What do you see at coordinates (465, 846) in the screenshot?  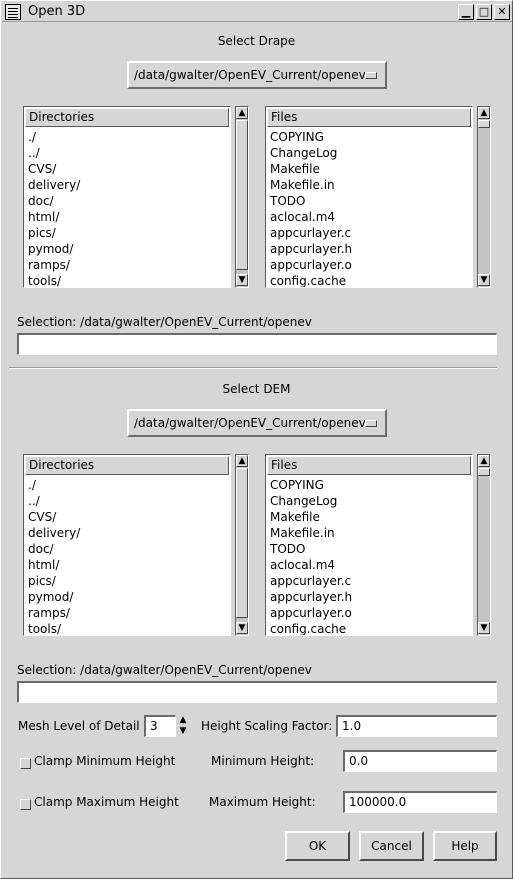 I see `help-button: Help` at bounding box center [465, 846].